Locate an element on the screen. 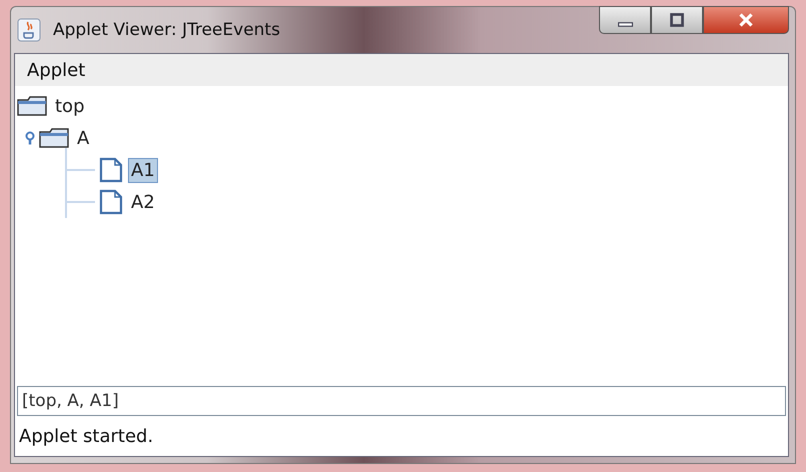 This screenshot has height=472, width=806. tree-node-label: A2 is located at coordinates (143, 202).